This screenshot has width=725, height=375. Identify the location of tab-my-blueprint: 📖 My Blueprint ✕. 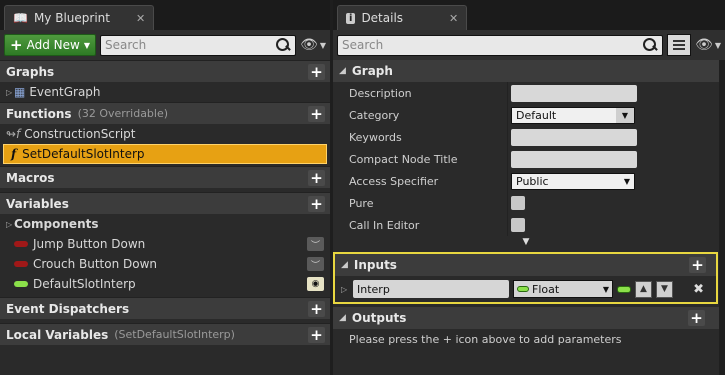
(79, 17).